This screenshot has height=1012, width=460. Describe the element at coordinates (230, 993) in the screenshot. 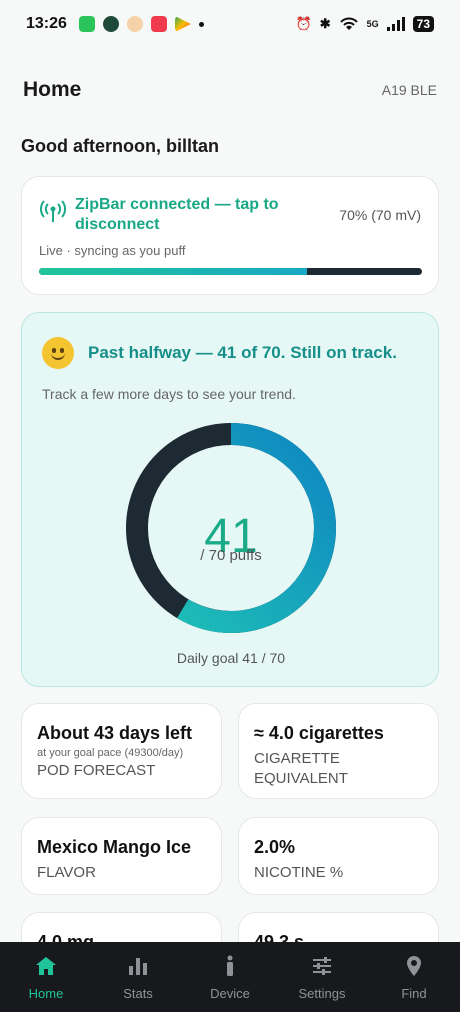

I see `nav-label: Device` at that location.